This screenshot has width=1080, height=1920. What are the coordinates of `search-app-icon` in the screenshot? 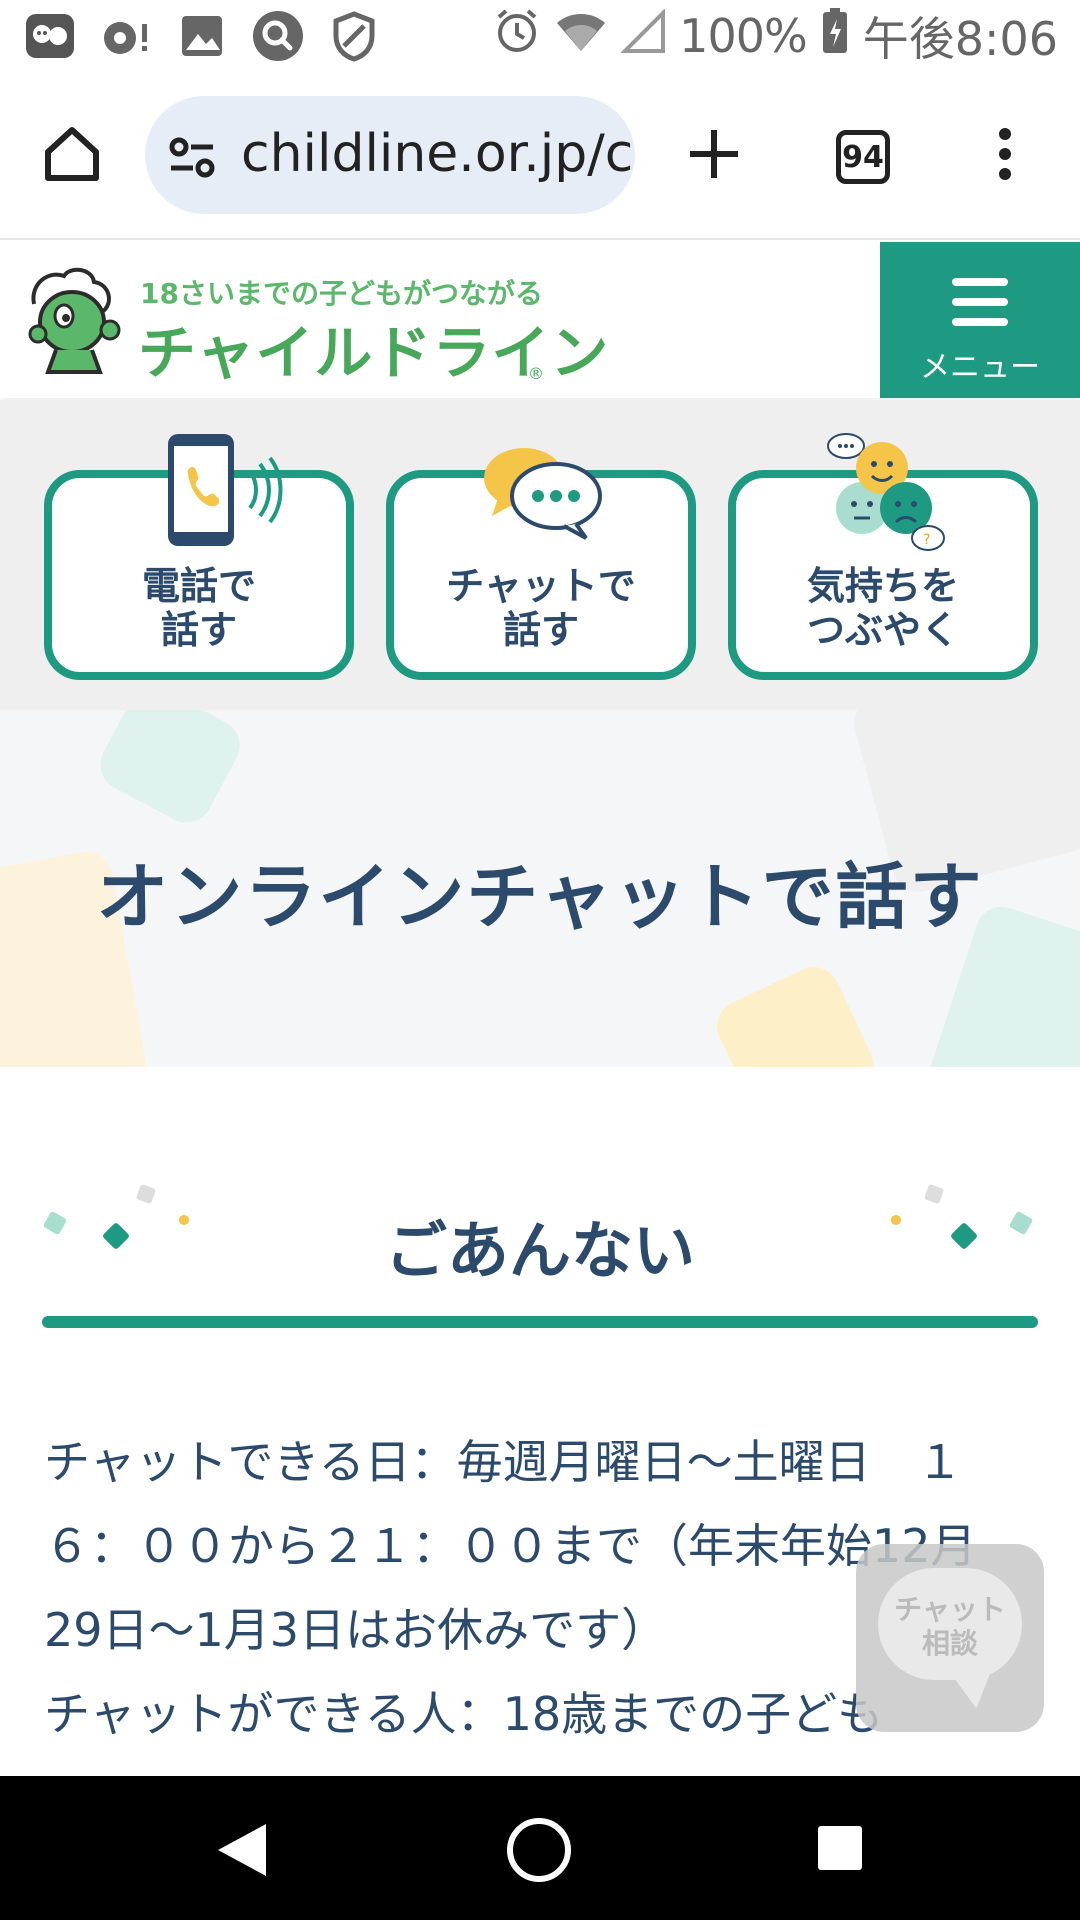 It's located at (278, 36).